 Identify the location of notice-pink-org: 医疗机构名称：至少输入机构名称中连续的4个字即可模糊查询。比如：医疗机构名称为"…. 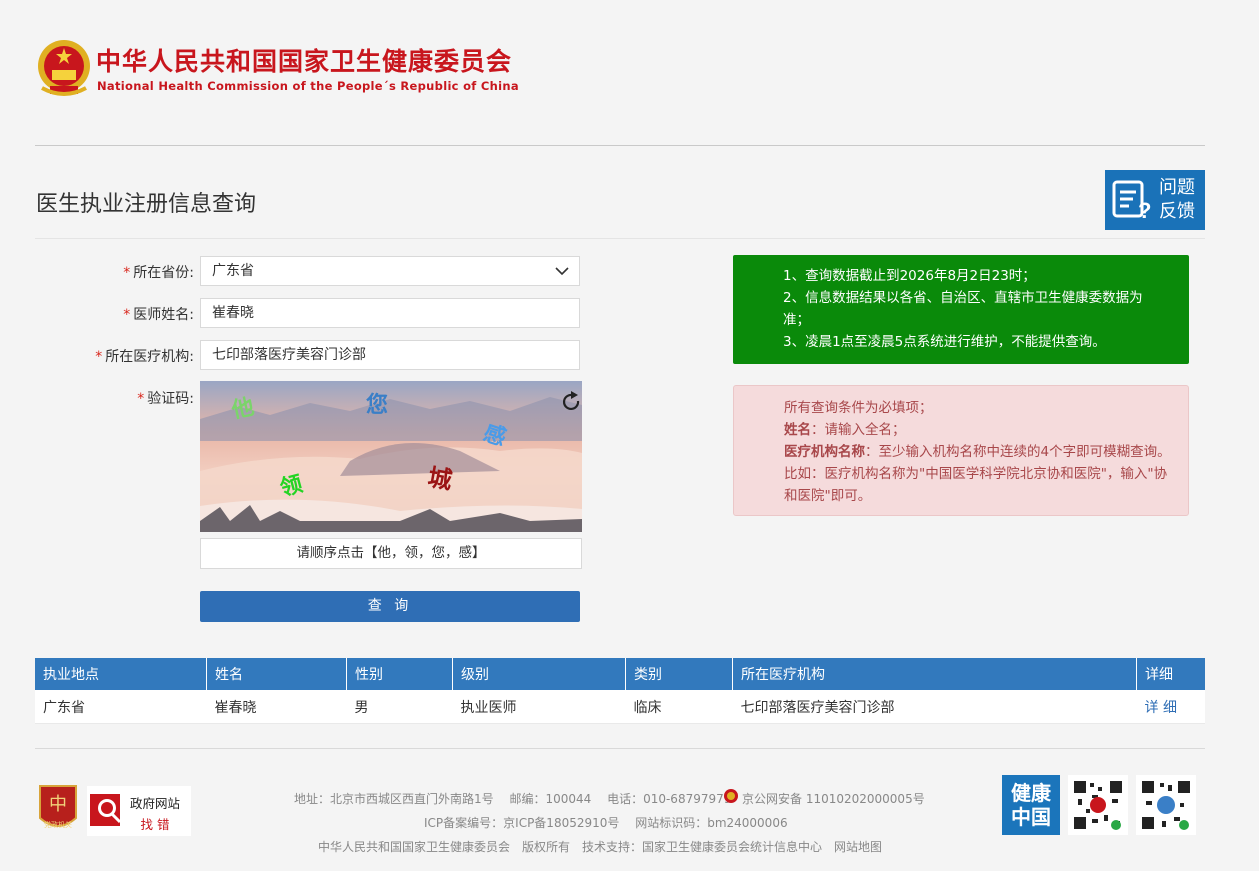
(978, 474).